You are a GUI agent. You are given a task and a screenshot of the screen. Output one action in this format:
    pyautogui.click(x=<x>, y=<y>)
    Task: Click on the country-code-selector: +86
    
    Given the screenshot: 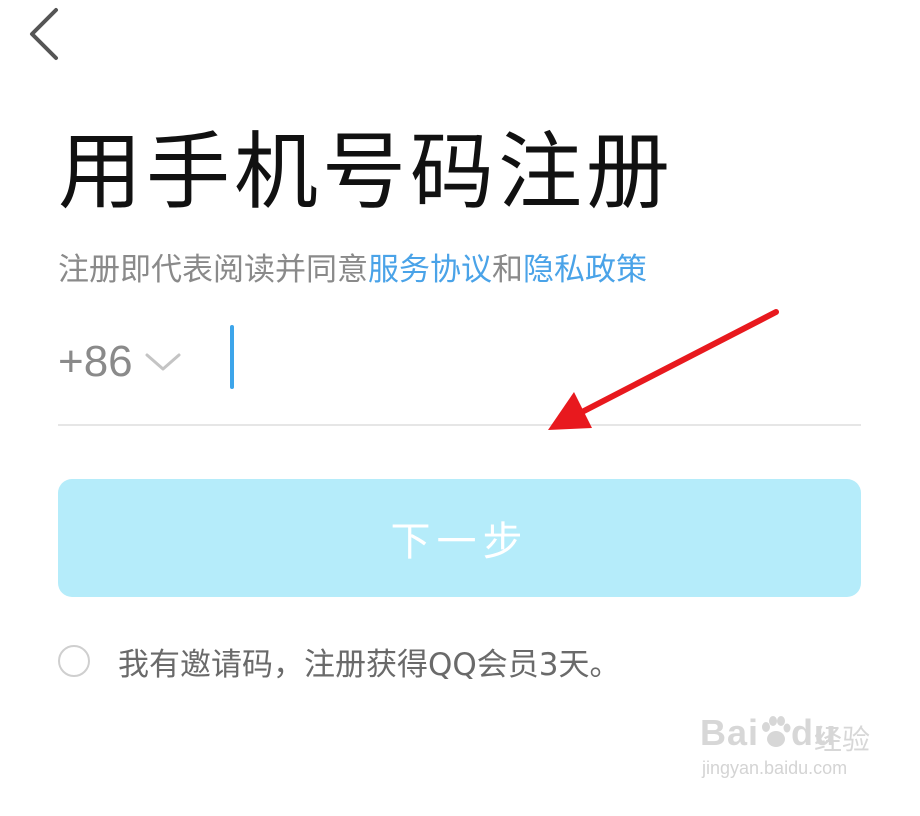 What is the action you would take?
    pyautogui.click(x=120, y=362)
    